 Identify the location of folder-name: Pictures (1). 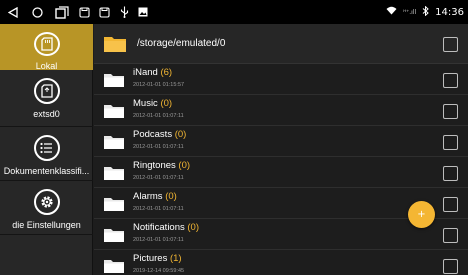
(157, 258).